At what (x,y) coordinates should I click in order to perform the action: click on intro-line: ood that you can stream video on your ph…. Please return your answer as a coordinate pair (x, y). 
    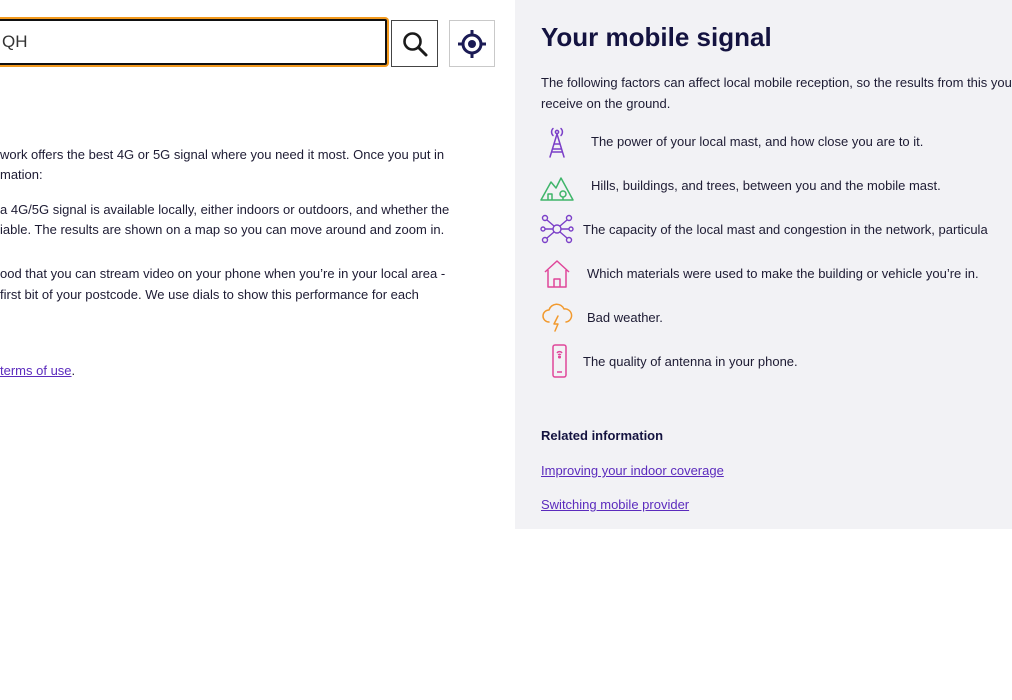
    Looking at the image, I should click on (223, 273).